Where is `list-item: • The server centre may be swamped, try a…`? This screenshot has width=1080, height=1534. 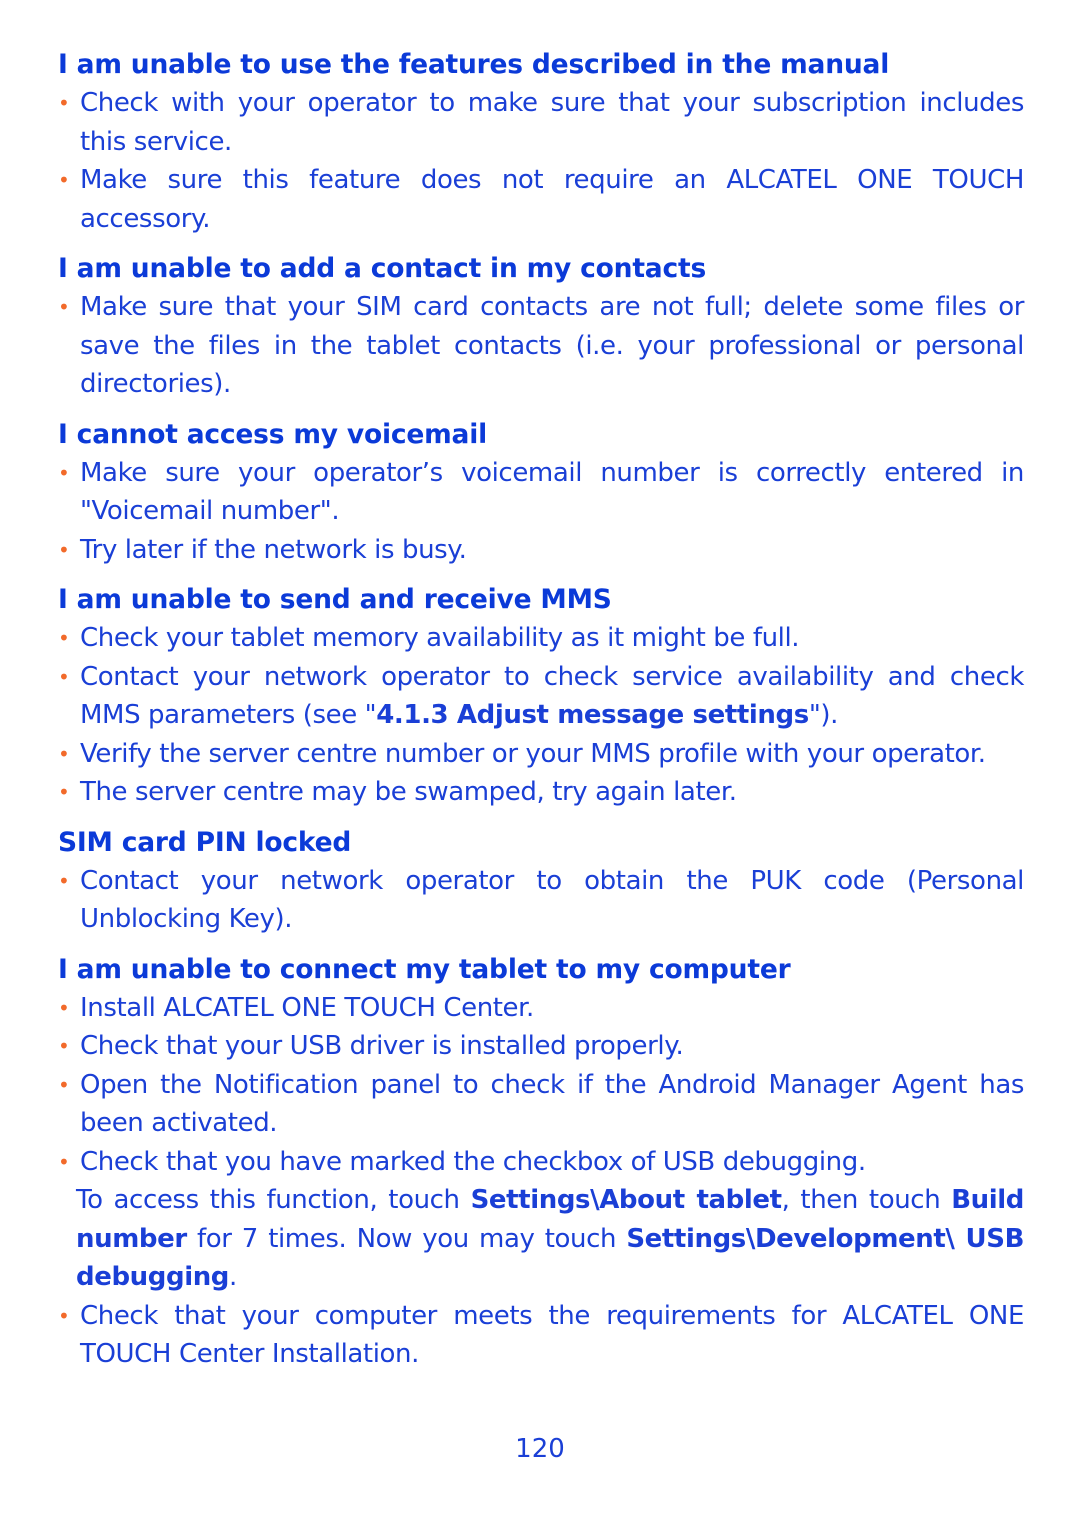
list-item: • The server centre may be swamped, try a… is located at coordinates (541, 792).